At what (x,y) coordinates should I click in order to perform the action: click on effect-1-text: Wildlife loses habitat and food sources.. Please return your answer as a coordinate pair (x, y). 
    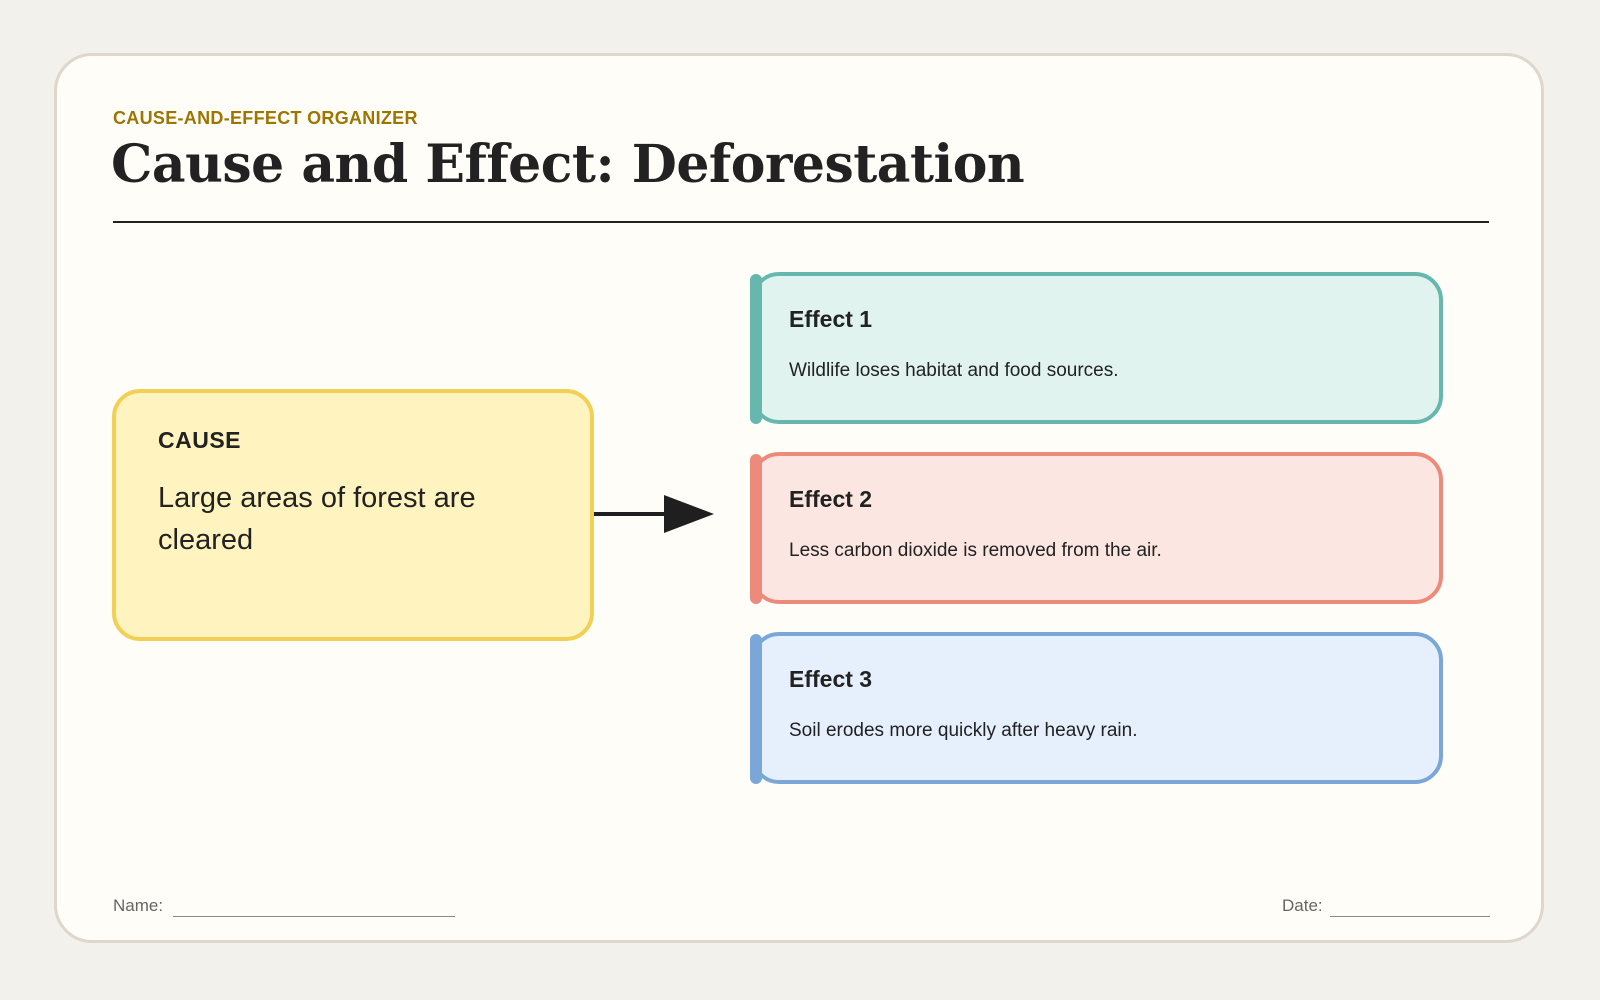
    Looking at the image, I should click on (954, 370).